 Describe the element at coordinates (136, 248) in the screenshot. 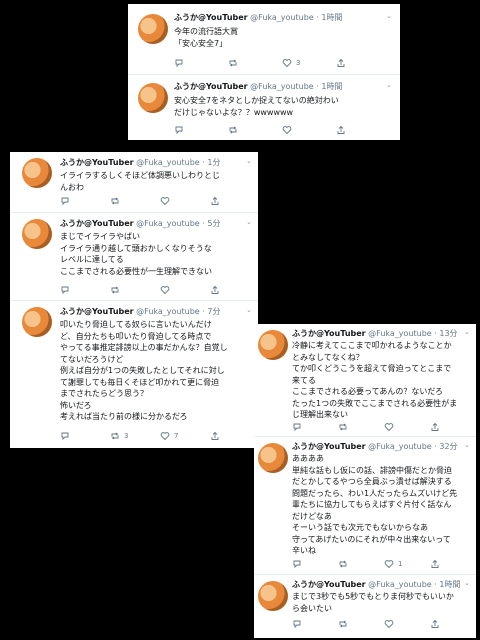

I see `tweet-line: イライラ通り越して頭おかしくなりそうな` at that location.